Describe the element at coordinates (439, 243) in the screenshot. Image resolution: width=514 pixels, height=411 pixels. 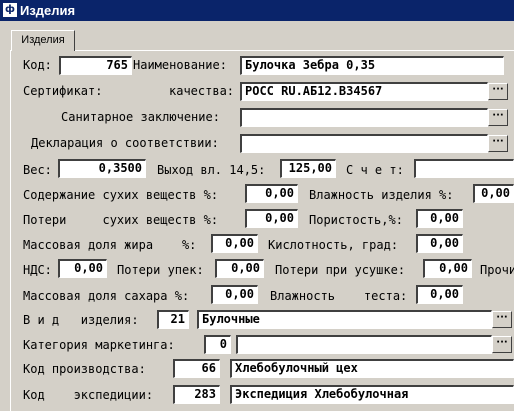
I see `acidity-field: 0,00` at that location.